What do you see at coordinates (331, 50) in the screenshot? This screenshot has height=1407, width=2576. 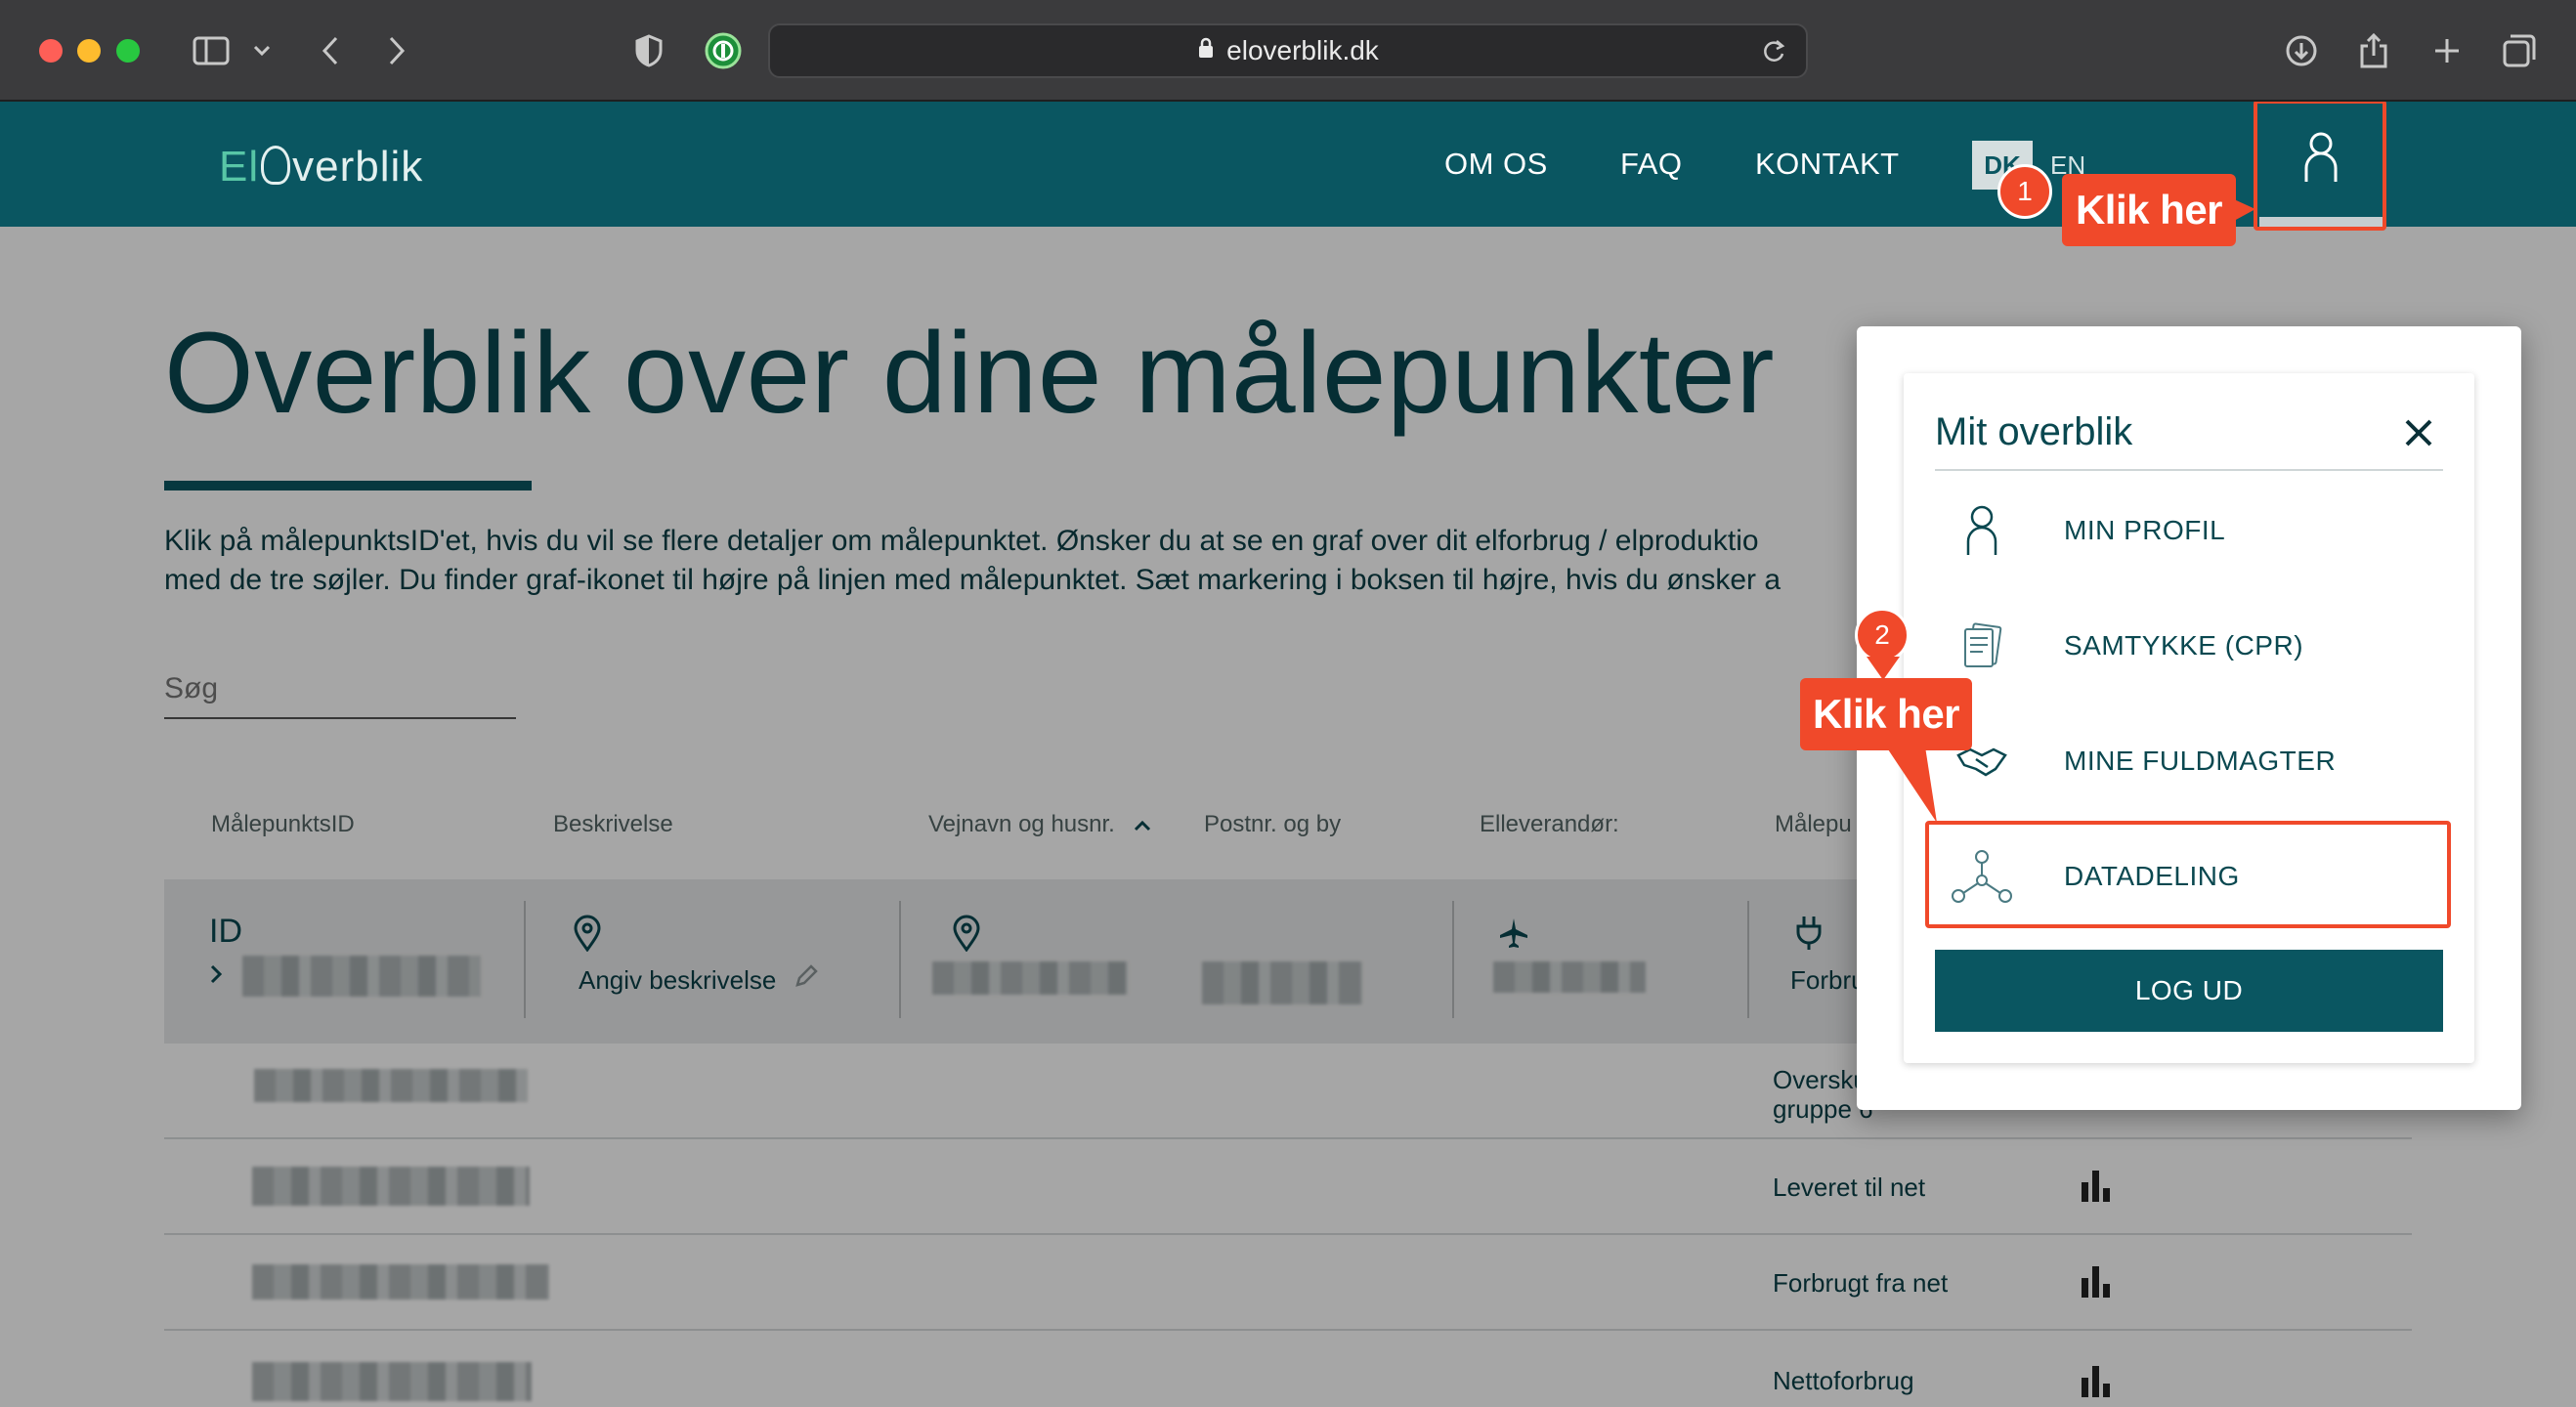 I see `back-icon` at bounding box center [331, 50].